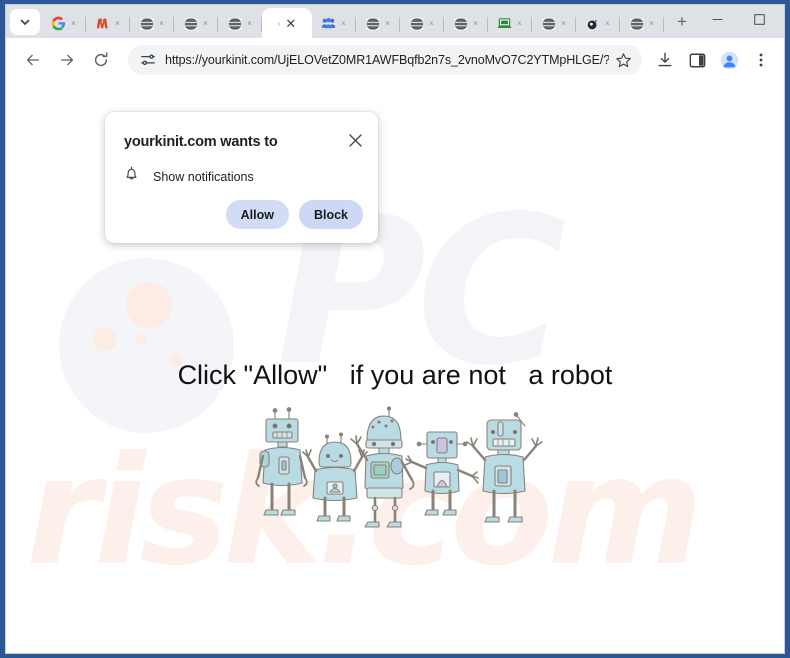 The width and height of the screenshot is (790, 658). I want to click on profile-avatar-icon, so click(729, 60).